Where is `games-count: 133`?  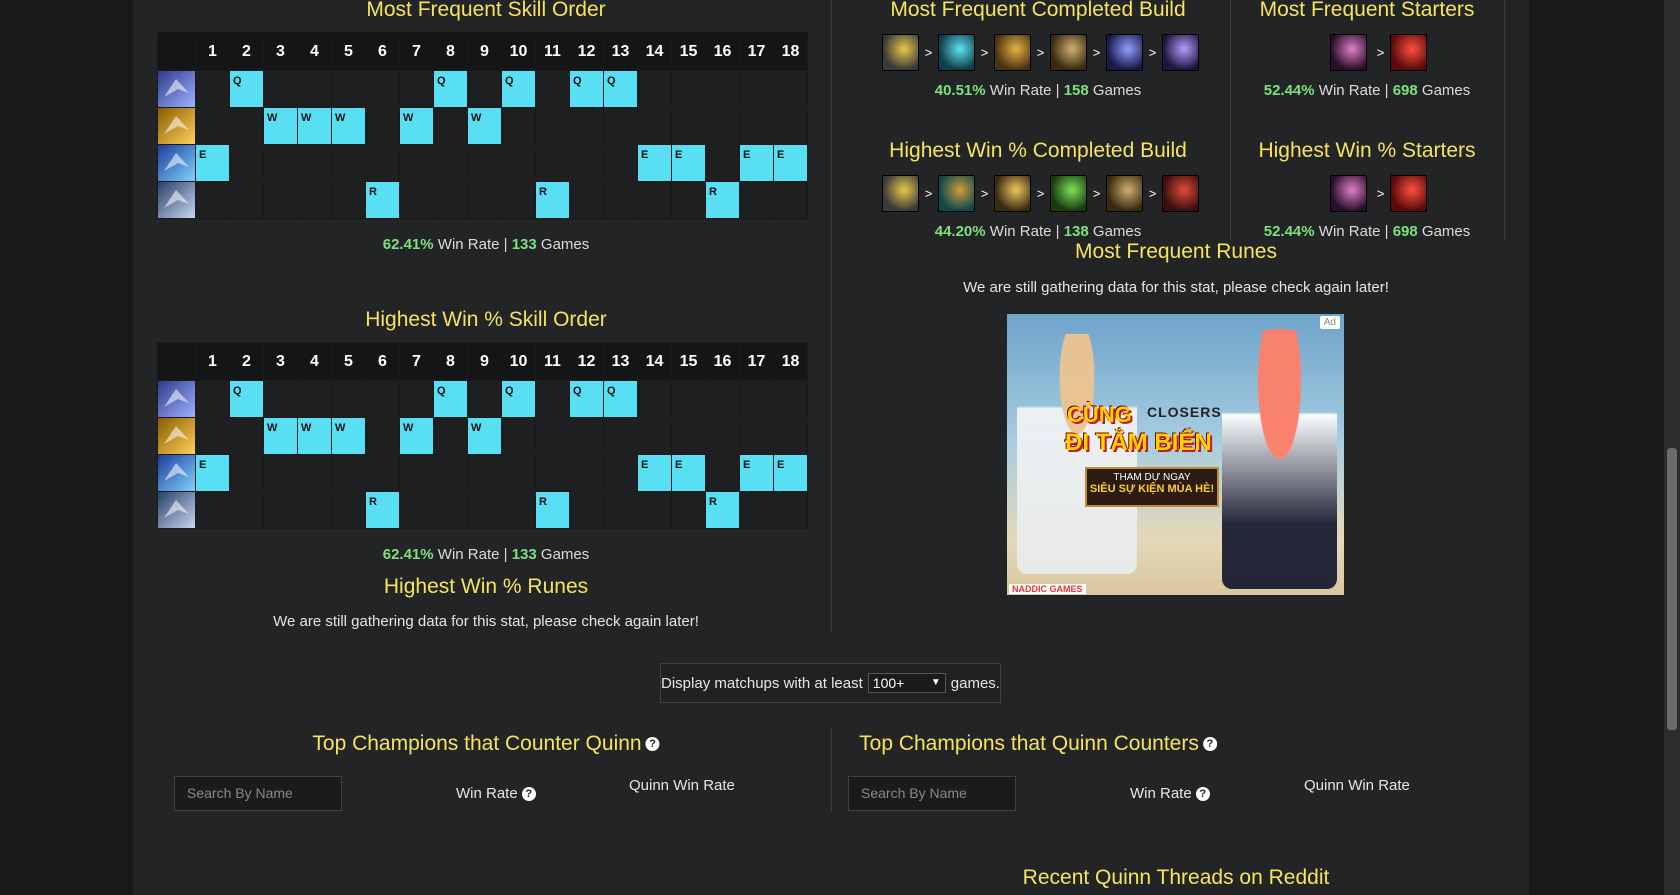
games-count: 133 is located at coordinates (524, 554).